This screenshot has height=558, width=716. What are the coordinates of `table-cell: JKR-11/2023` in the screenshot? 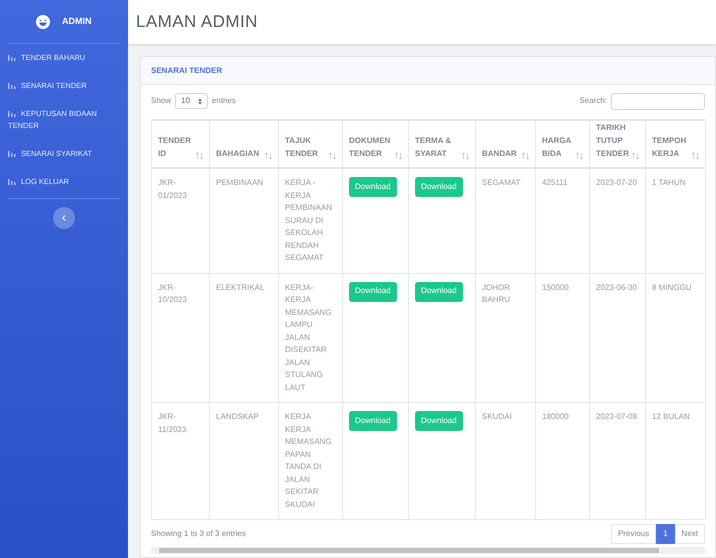 It's located at (172, 423).